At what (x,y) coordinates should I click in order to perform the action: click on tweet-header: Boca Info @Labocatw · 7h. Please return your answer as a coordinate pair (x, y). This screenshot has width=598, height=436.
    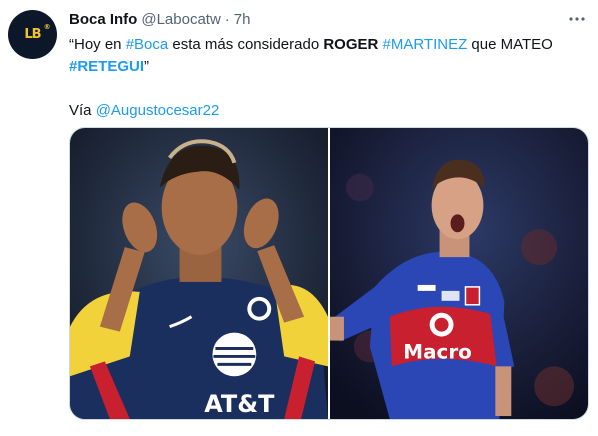
    Looking at the image, I should click on (159, 21).